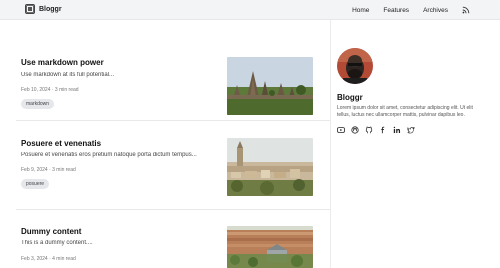 Image resolution: width=500 pixels, height=268 pixels. Describe the element at coordinates (50, 90) in the screenshot. I see `post-meta: Feb 10, 2024 · 3 min read` at that location.